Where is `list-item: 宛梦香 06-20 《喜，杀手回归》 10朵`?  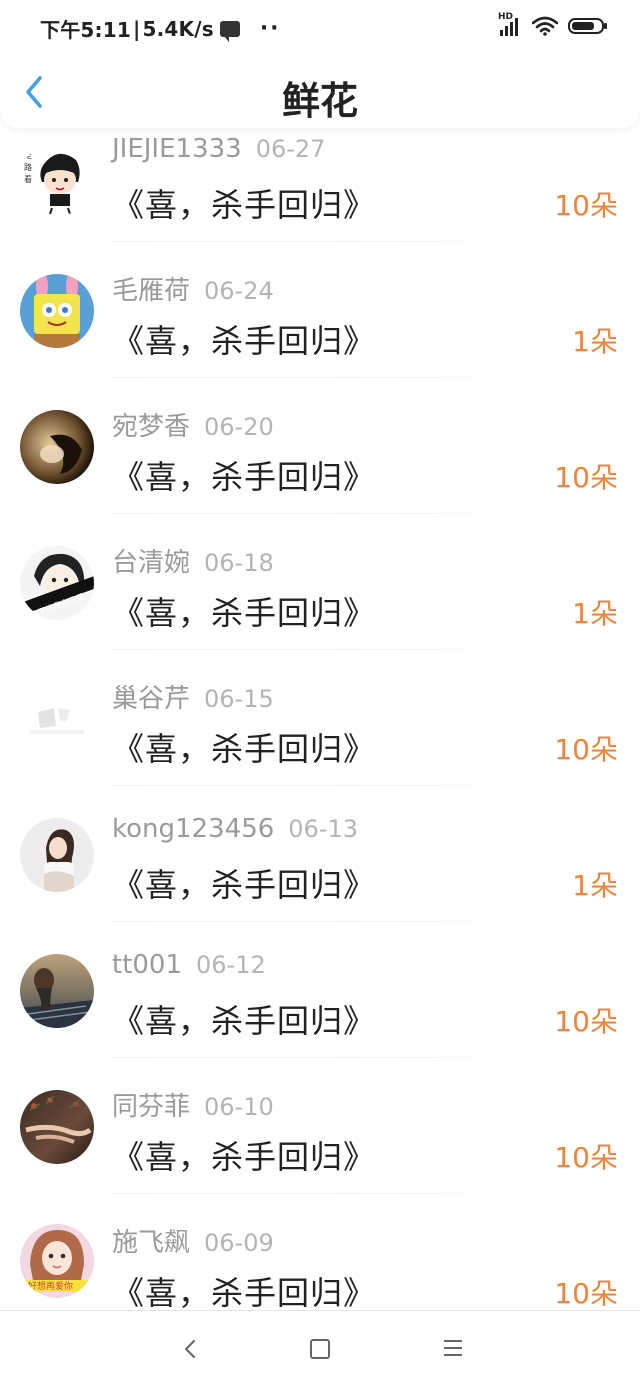
list-item: 宛梦香 06-20 《喜，杀手回归》 10朵 is located at coordinates (320, 468).